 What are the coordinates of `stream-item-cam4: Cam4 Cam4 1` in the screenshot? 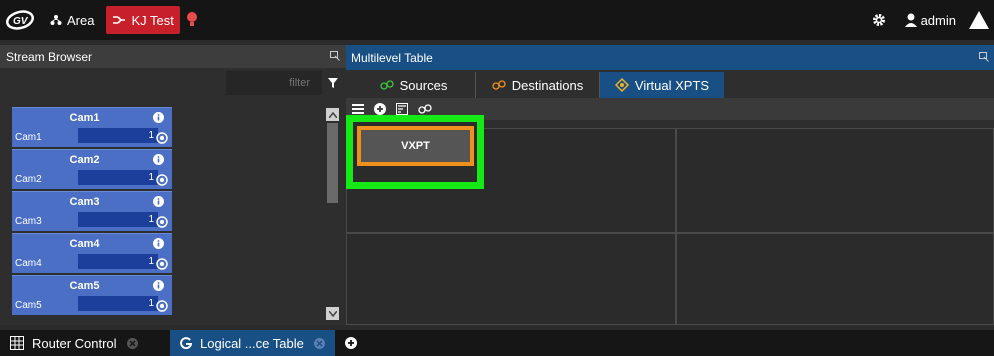 It's located at (92, 253).